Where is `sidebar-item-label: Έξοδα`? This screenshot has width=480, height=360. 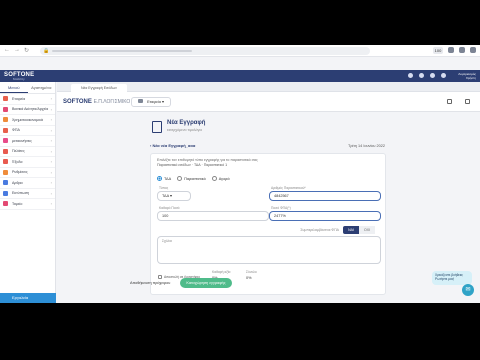 sidebar-item-label: Έξοδα is located at coordinates (17, 161).